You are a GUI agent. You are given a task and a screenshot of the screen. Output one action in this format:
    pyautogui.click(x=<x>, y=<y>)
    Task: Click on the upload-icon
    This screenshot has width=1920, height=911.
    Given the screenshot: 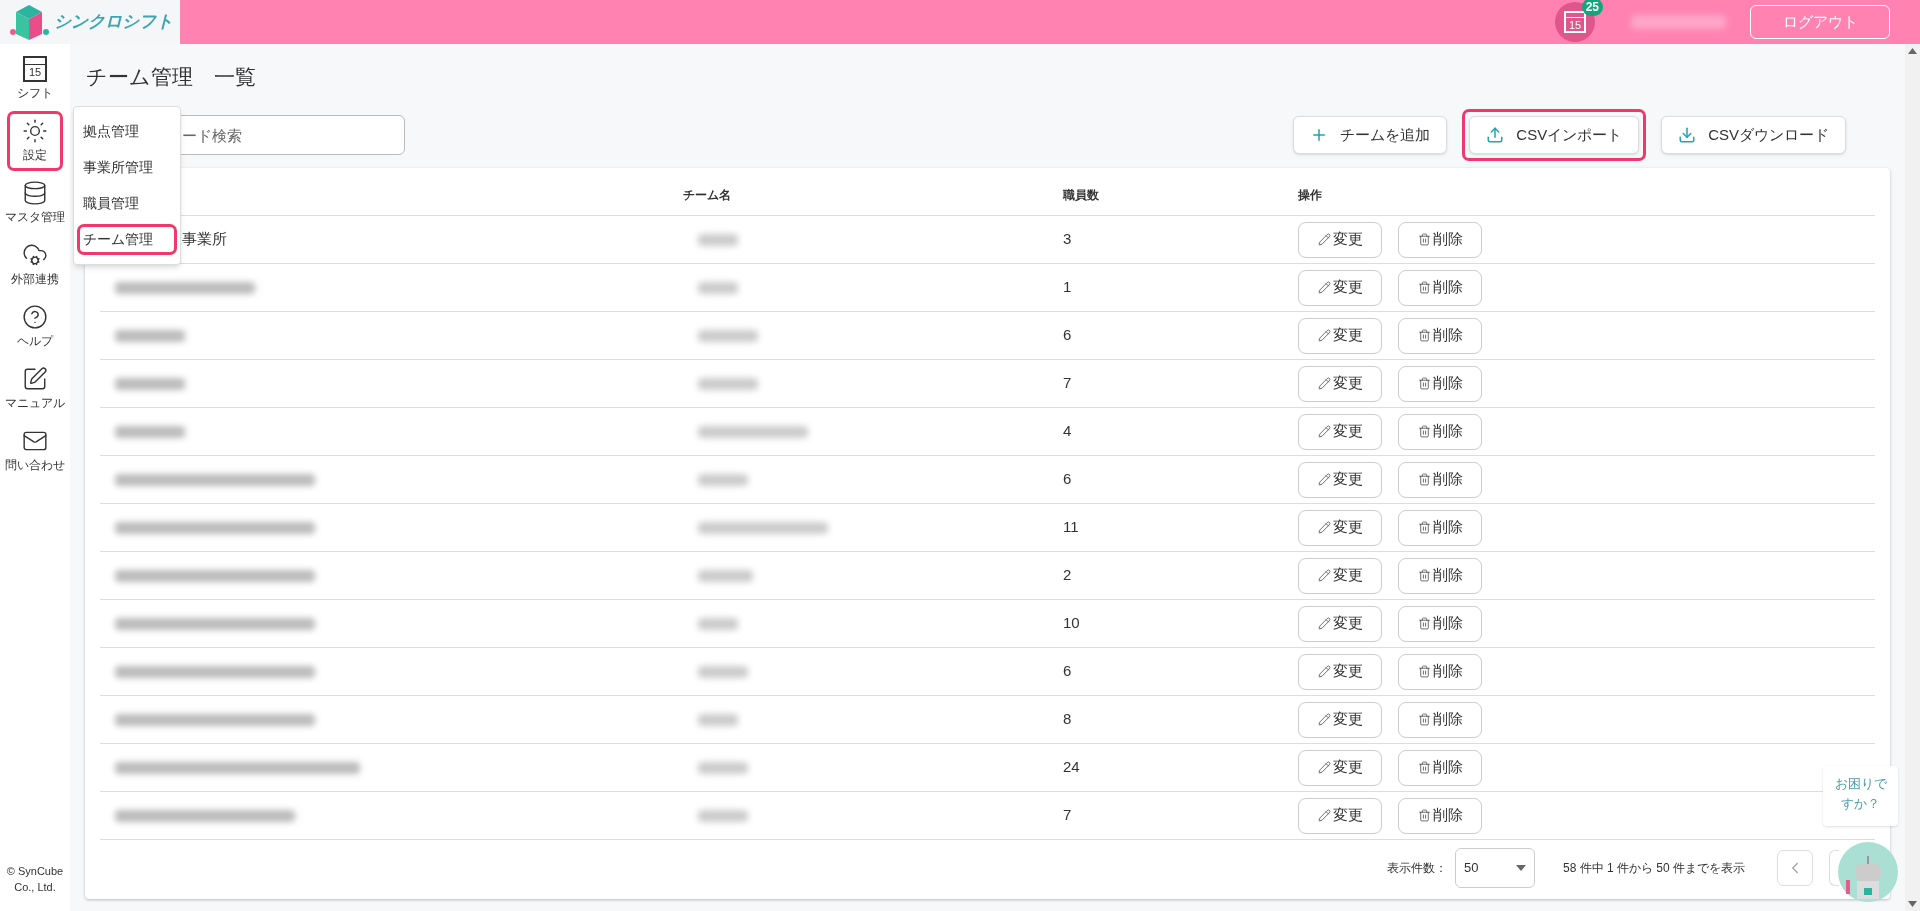 What is the action you would take?
    pyautogui.click(x=1495, y=135)
    